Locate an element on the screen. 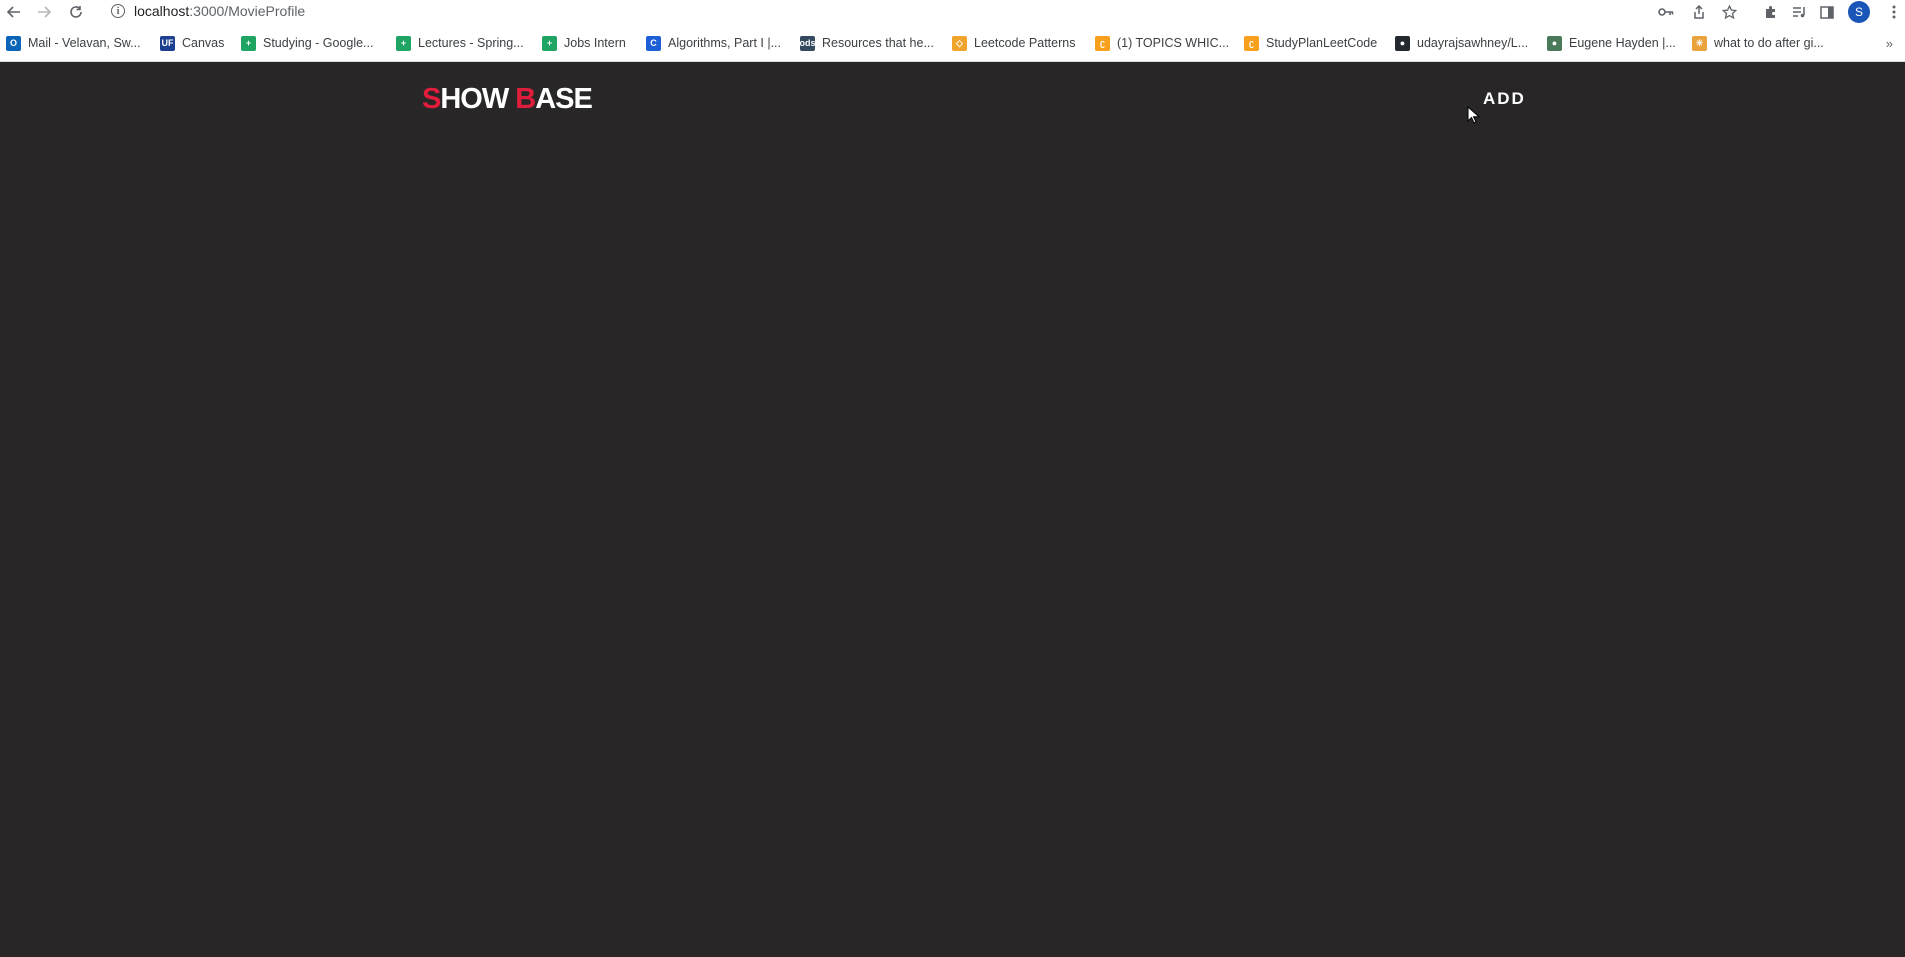 This screenshot has height=957, width=1905. show-base-logo: SHOW BASE is located at coordinates (507, 99).